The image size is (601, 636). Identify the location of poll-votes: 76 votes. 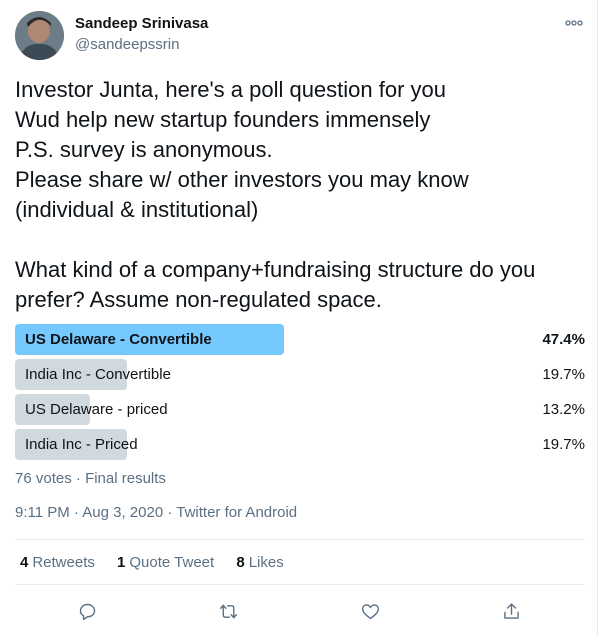
(43, 478).